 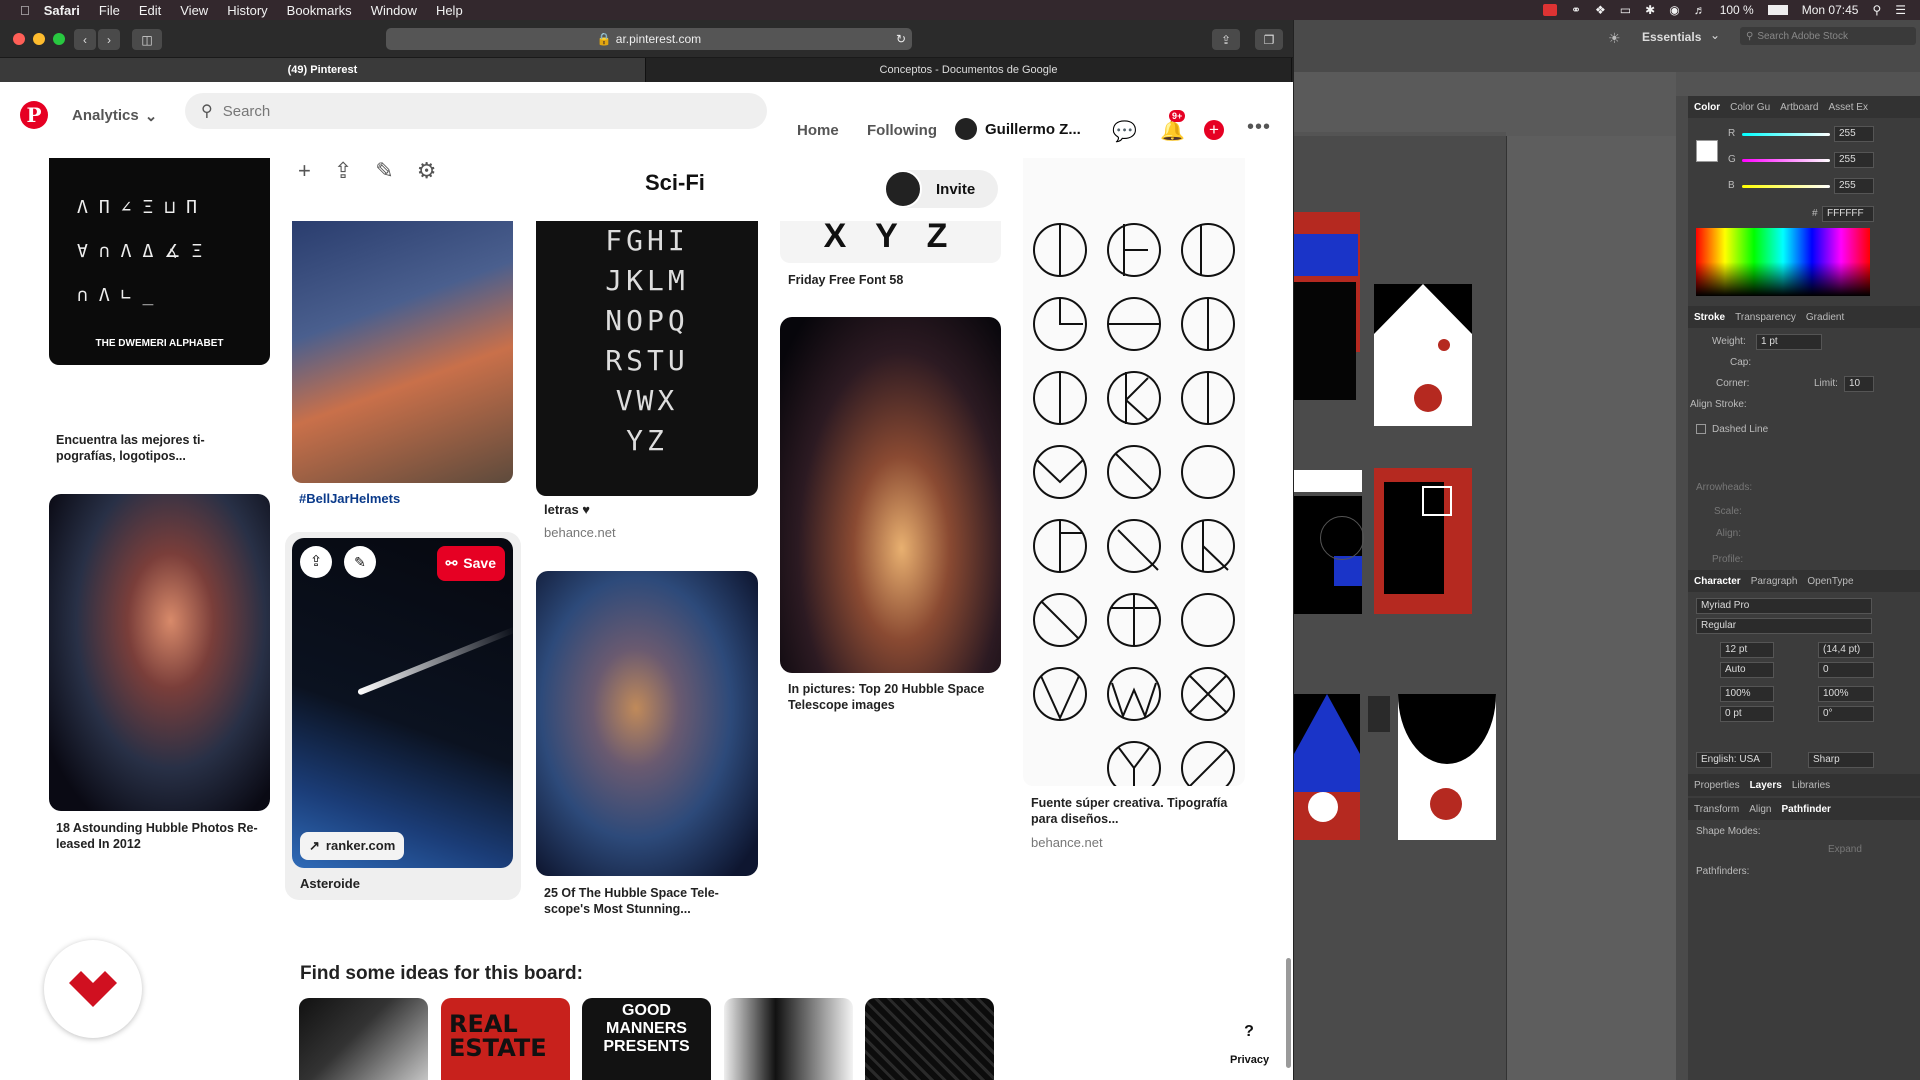 I want to click on panel-scrollbar, so click(x=1682, y=588).